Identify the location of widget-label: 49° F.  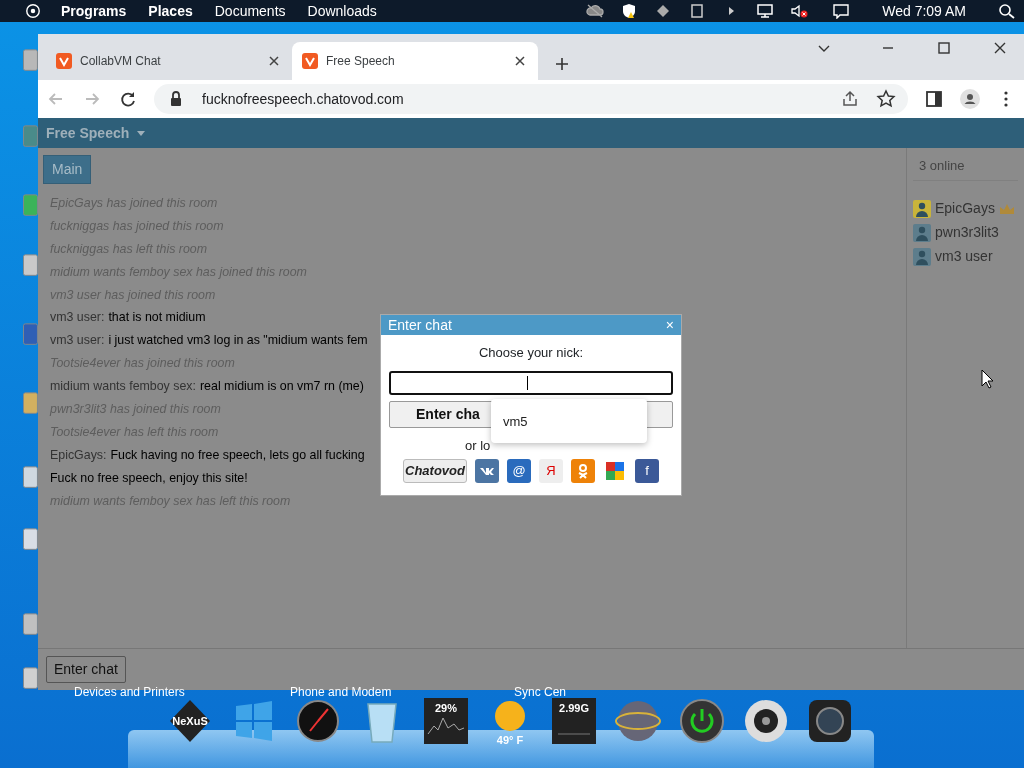
(510, 740).